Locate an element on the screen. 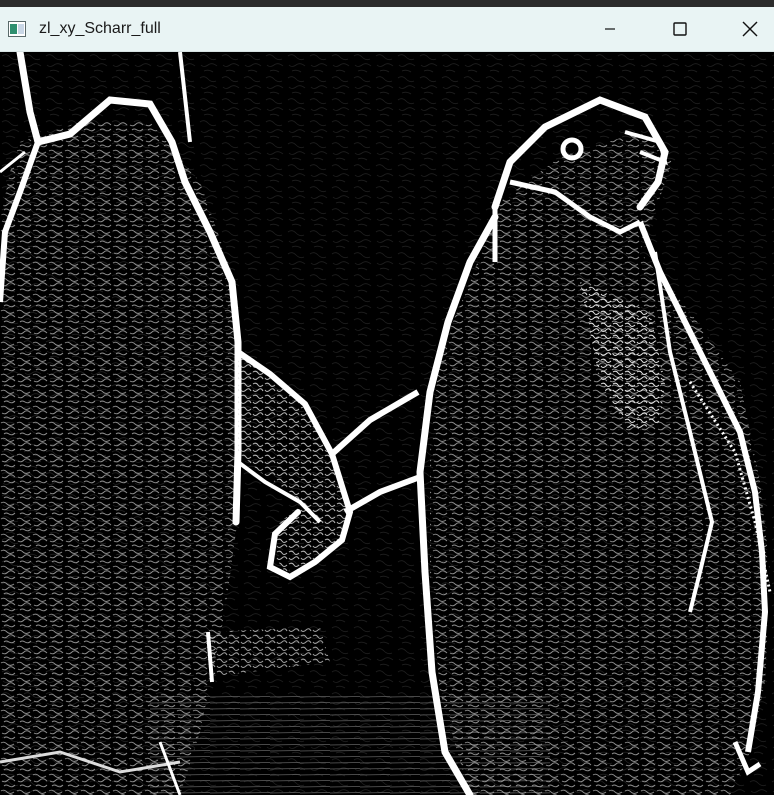 This screenshot has width=774, height=795. maximize-button is located at coordinates (680, 29).